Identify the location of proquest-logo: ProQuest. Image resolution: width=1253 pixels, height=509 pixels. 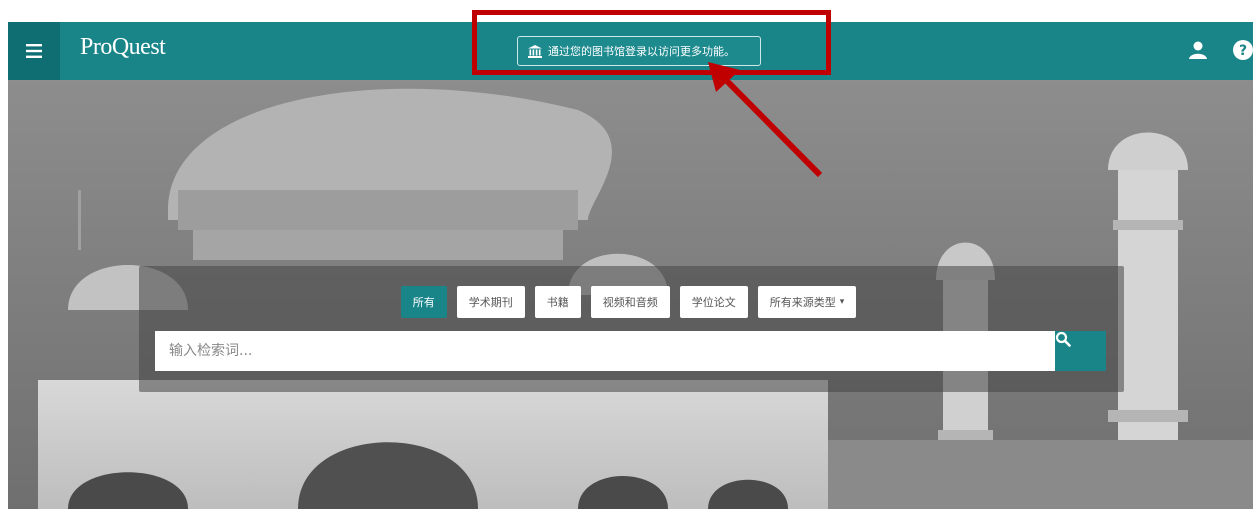
(123, 47).